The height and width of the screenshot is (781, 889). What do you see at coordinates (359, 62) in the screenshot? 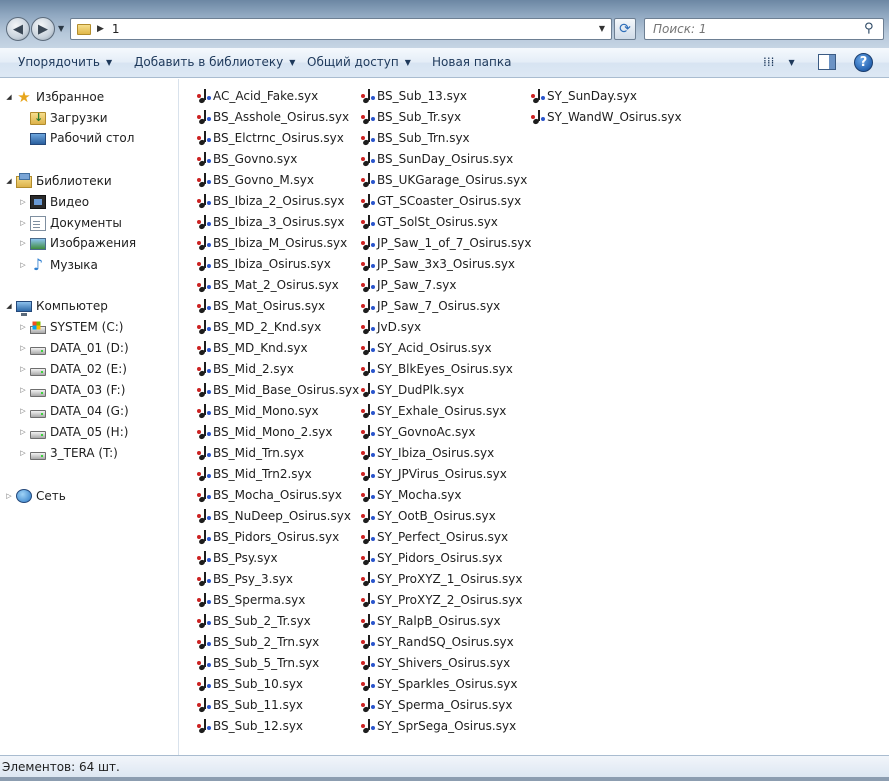
I see `share-button: Общий доступ ▼` at bounding box center [359, 62].